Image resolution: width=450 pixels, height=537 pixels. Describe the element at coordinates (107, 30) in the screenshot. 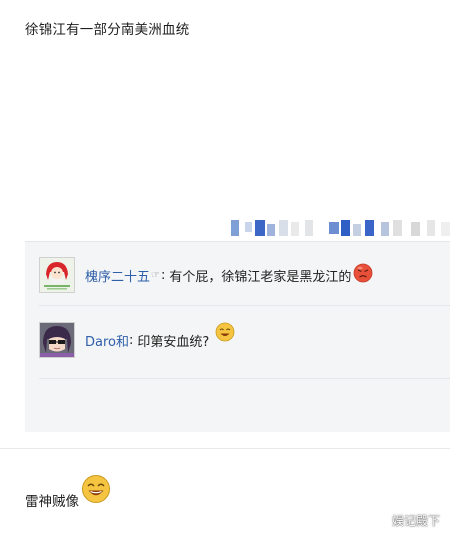

I see `post-text: 徐锦江有一部分南美洲血统` at that location.